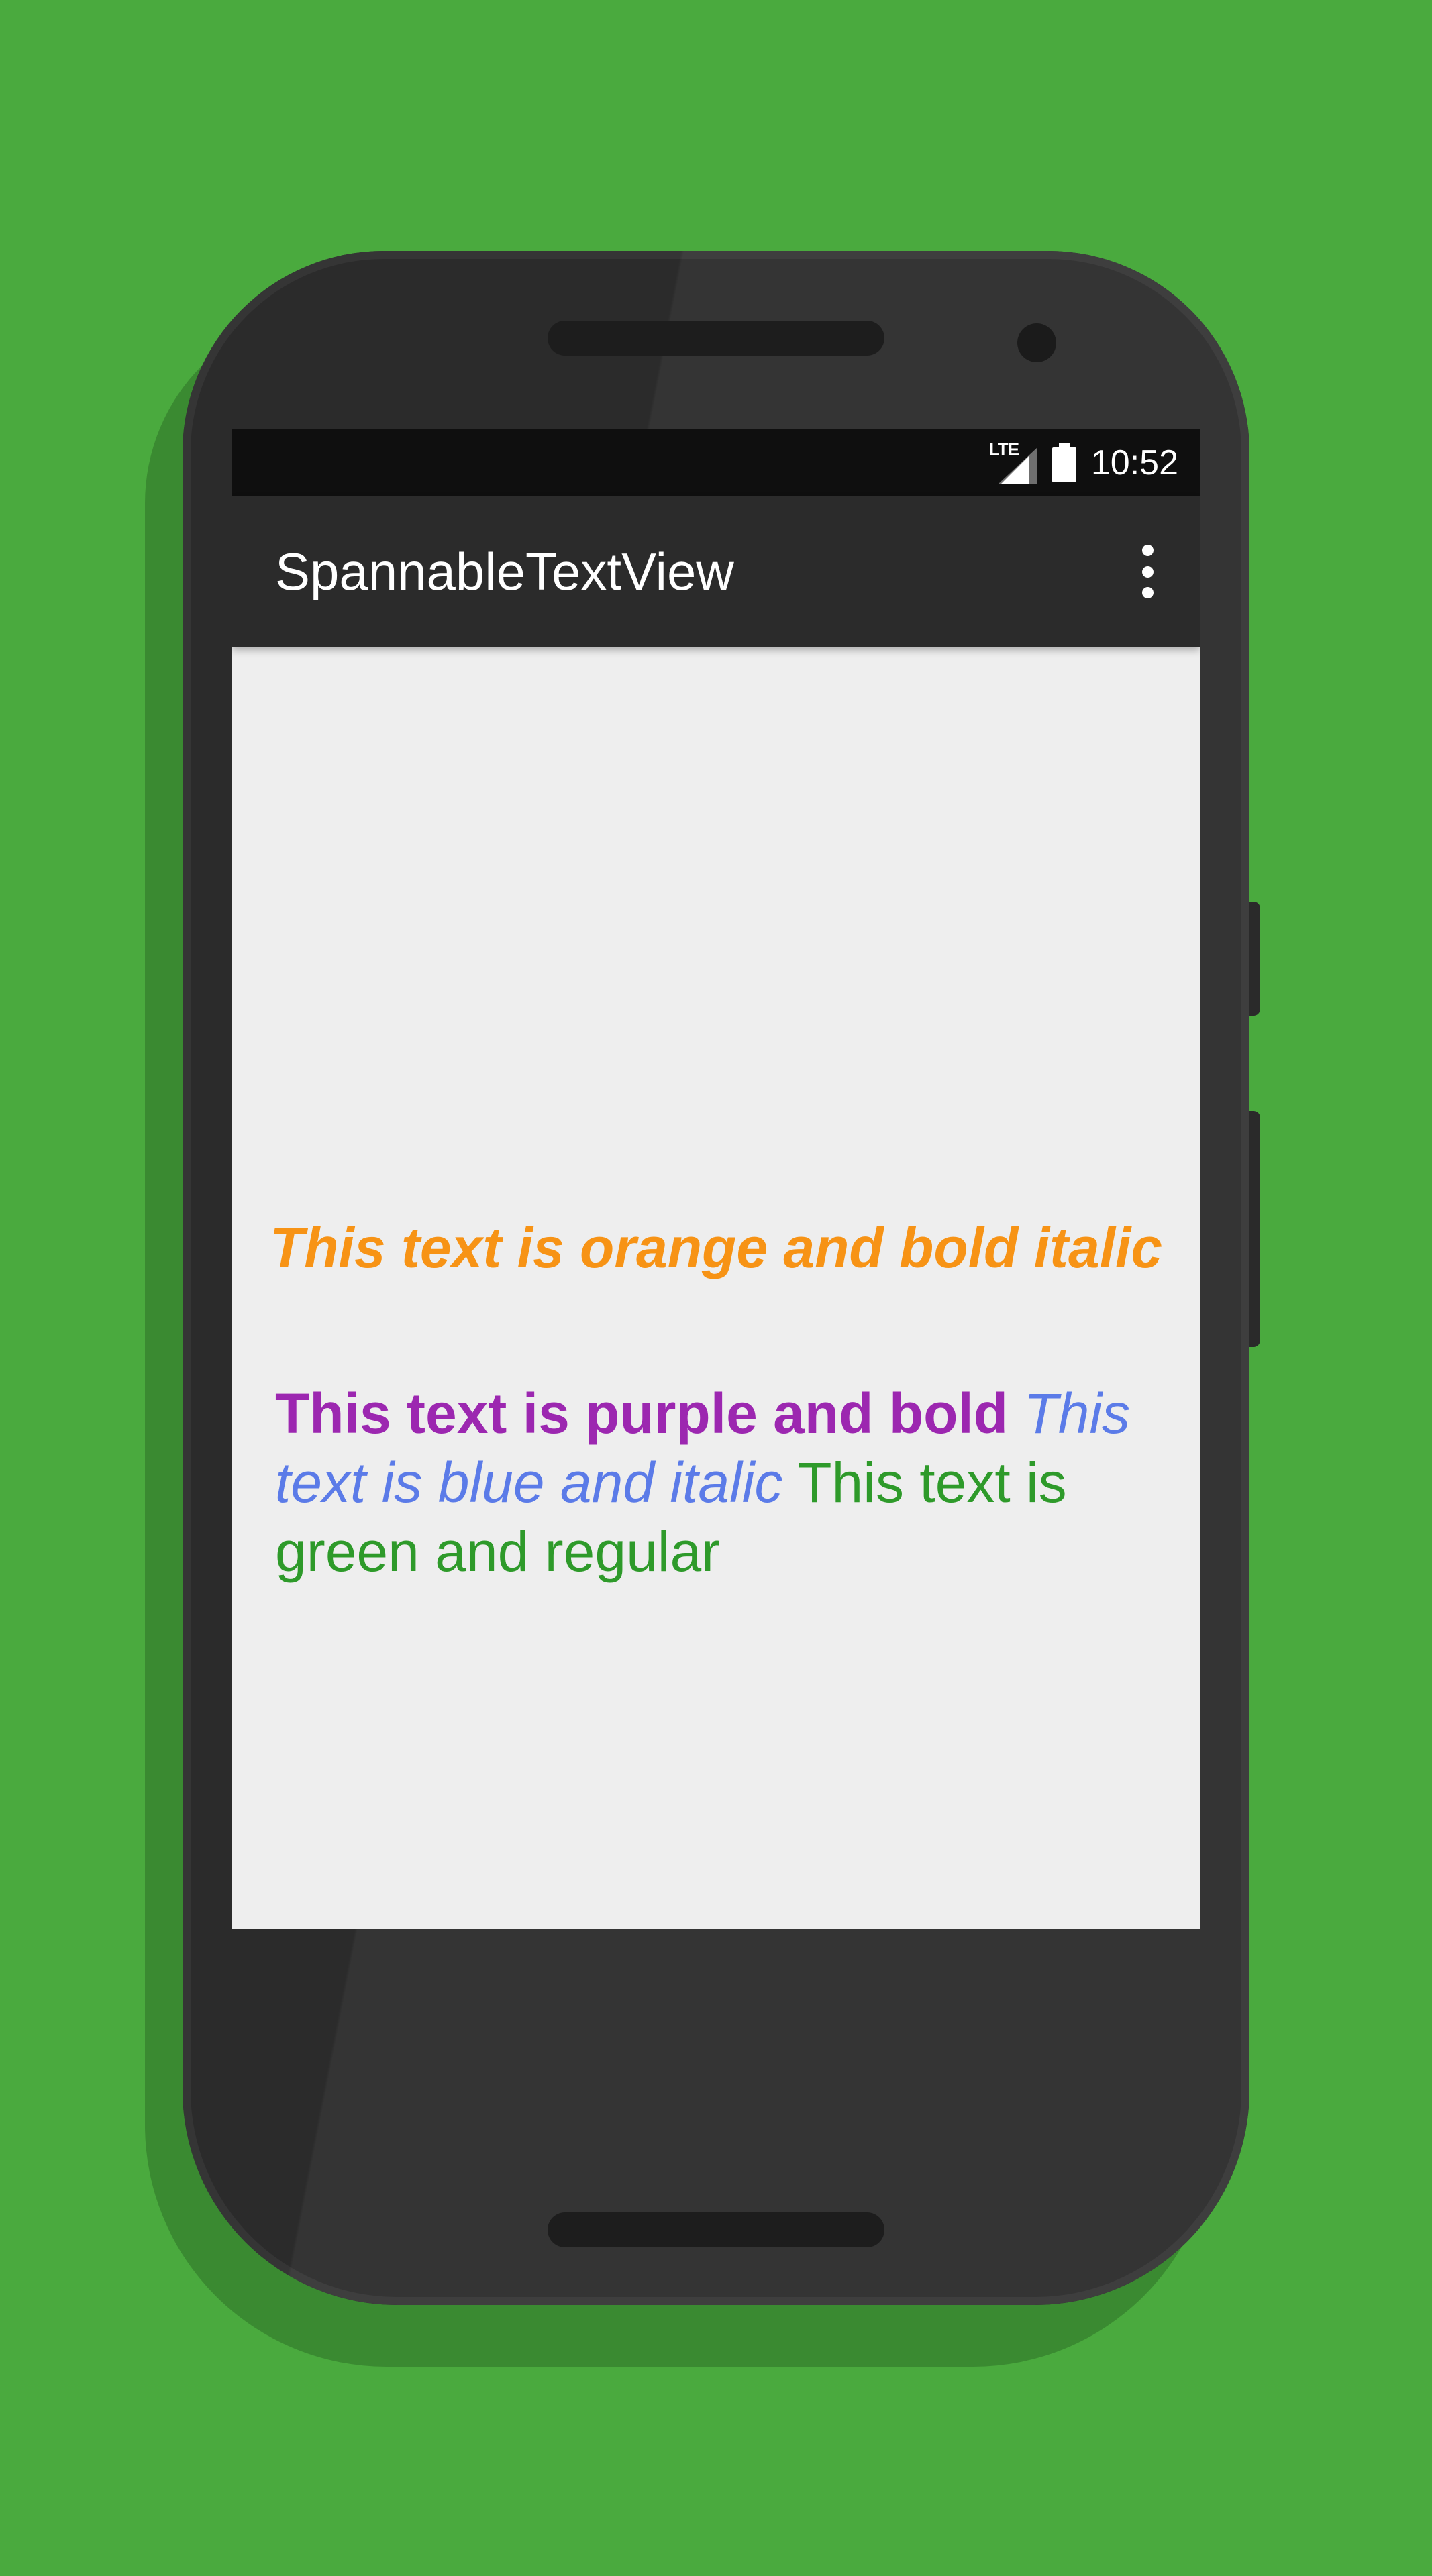 The height and width of the screenshot is (2576, 1432). I want to click on earpiece-speaker, so click(716, 338).